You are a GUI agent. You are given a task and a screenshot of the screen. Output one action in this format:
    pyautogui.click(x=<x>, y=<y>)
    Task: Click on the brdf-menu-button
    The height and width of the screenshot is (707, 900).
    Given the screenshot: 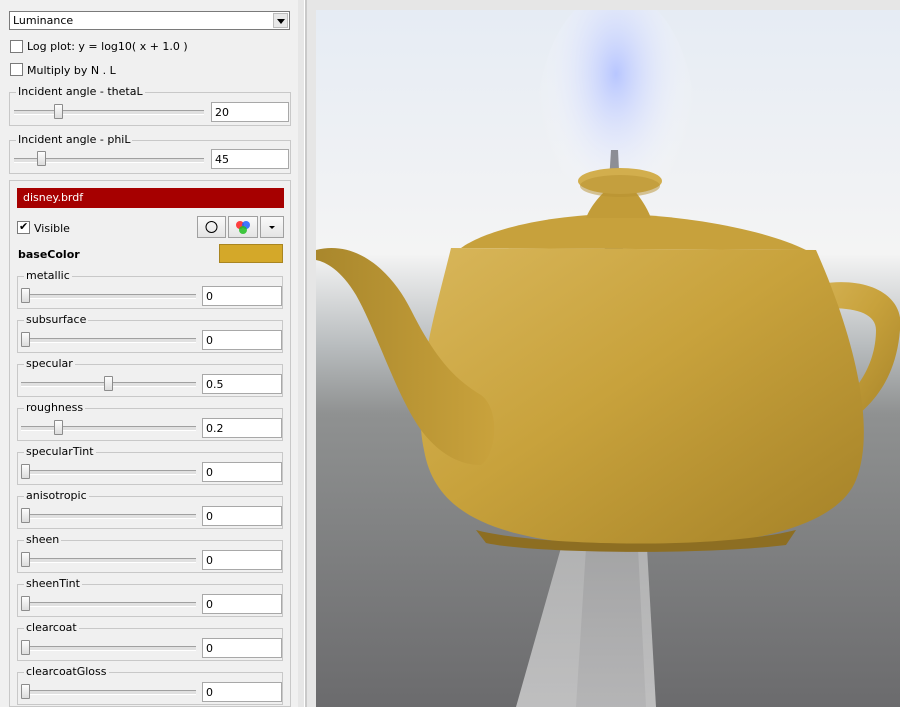 What is the action you would take?
    pyautogui.click(x=272, y=227)
    